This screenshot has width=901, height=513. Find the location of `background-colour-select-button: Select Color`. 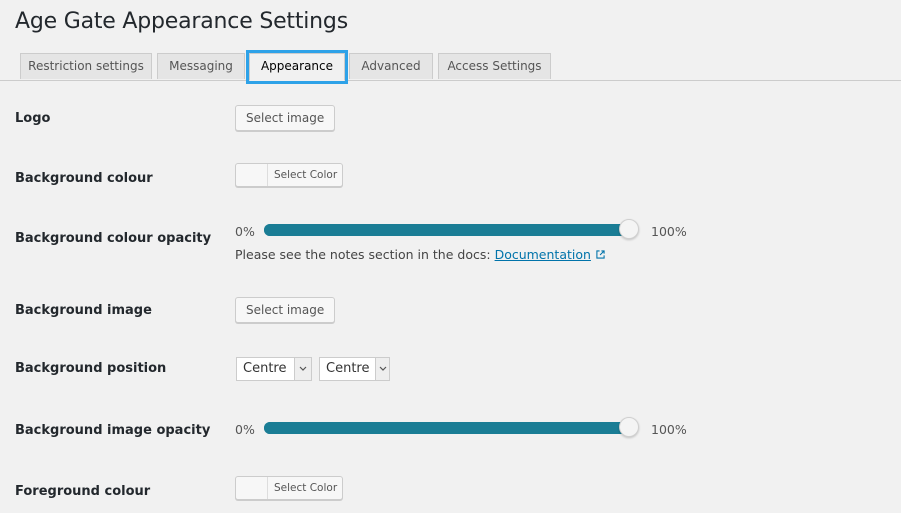

background-colour-select-button: Select Color is located at coordinates (305, 175).